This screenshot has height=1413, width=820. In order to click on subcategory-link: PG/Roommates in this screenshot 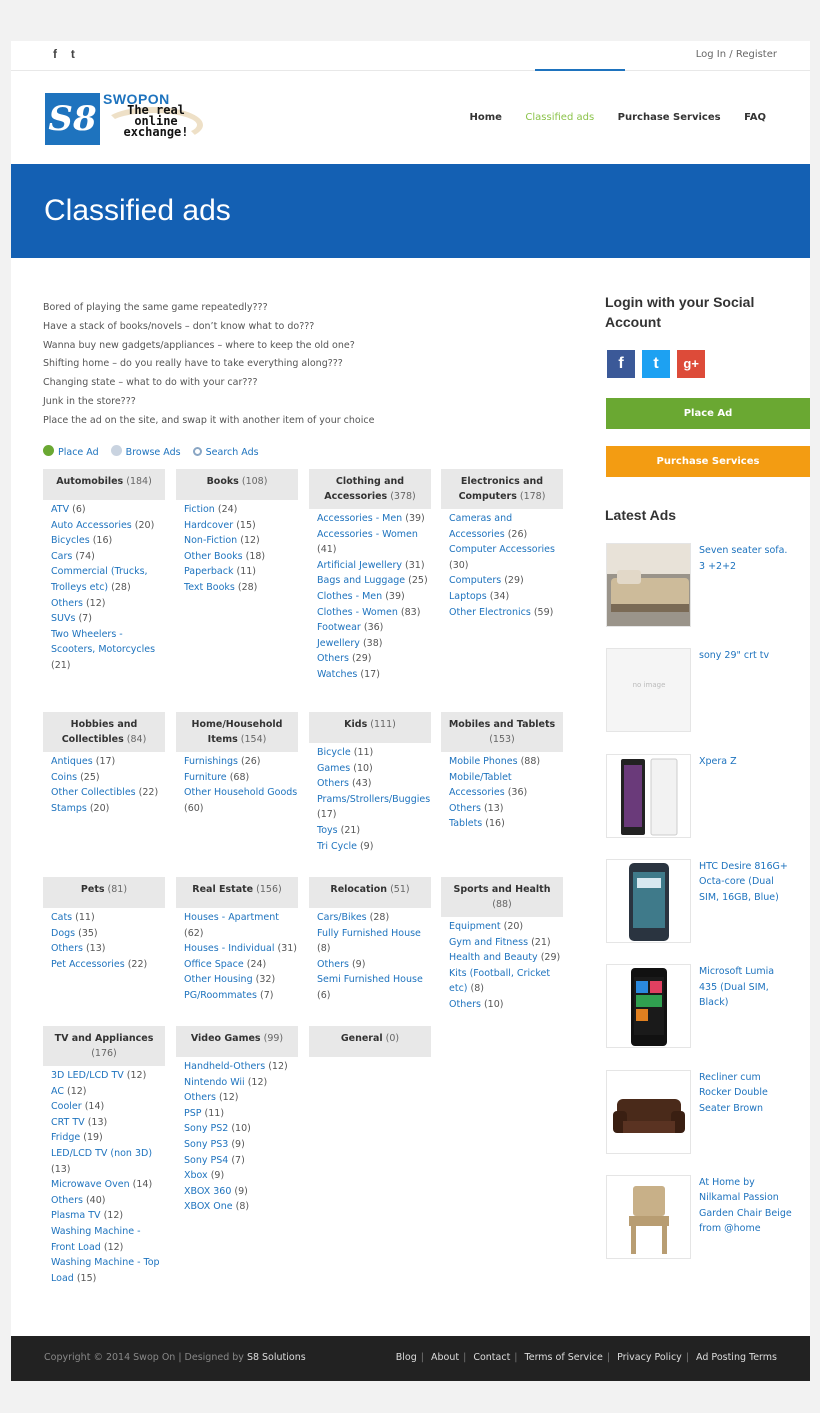, I will do `click(220, 995)`.